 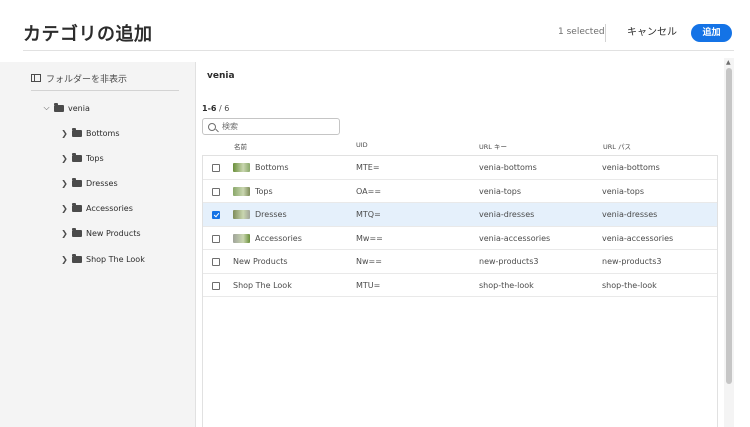 I want to click on tree-item-label: venia, so click(x=79, y=108).